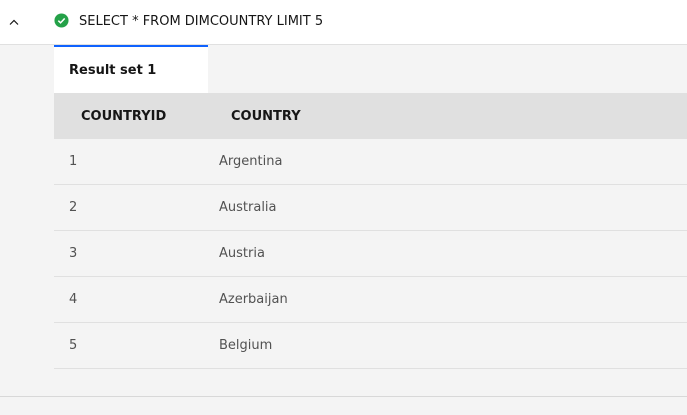  I want to click on cell-countryid: 2, so click(136, 207).